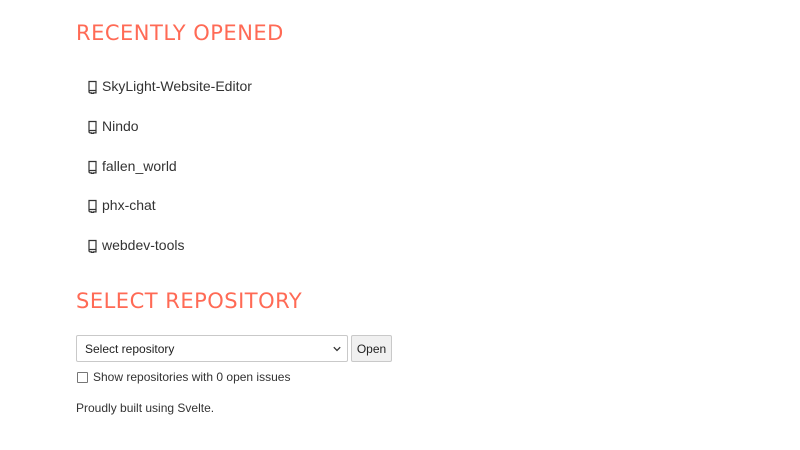 The image size is (800, 450). Describe the element at coordinates (337, 349) in the screenshot. I see `chevron-down-icon` at that location.